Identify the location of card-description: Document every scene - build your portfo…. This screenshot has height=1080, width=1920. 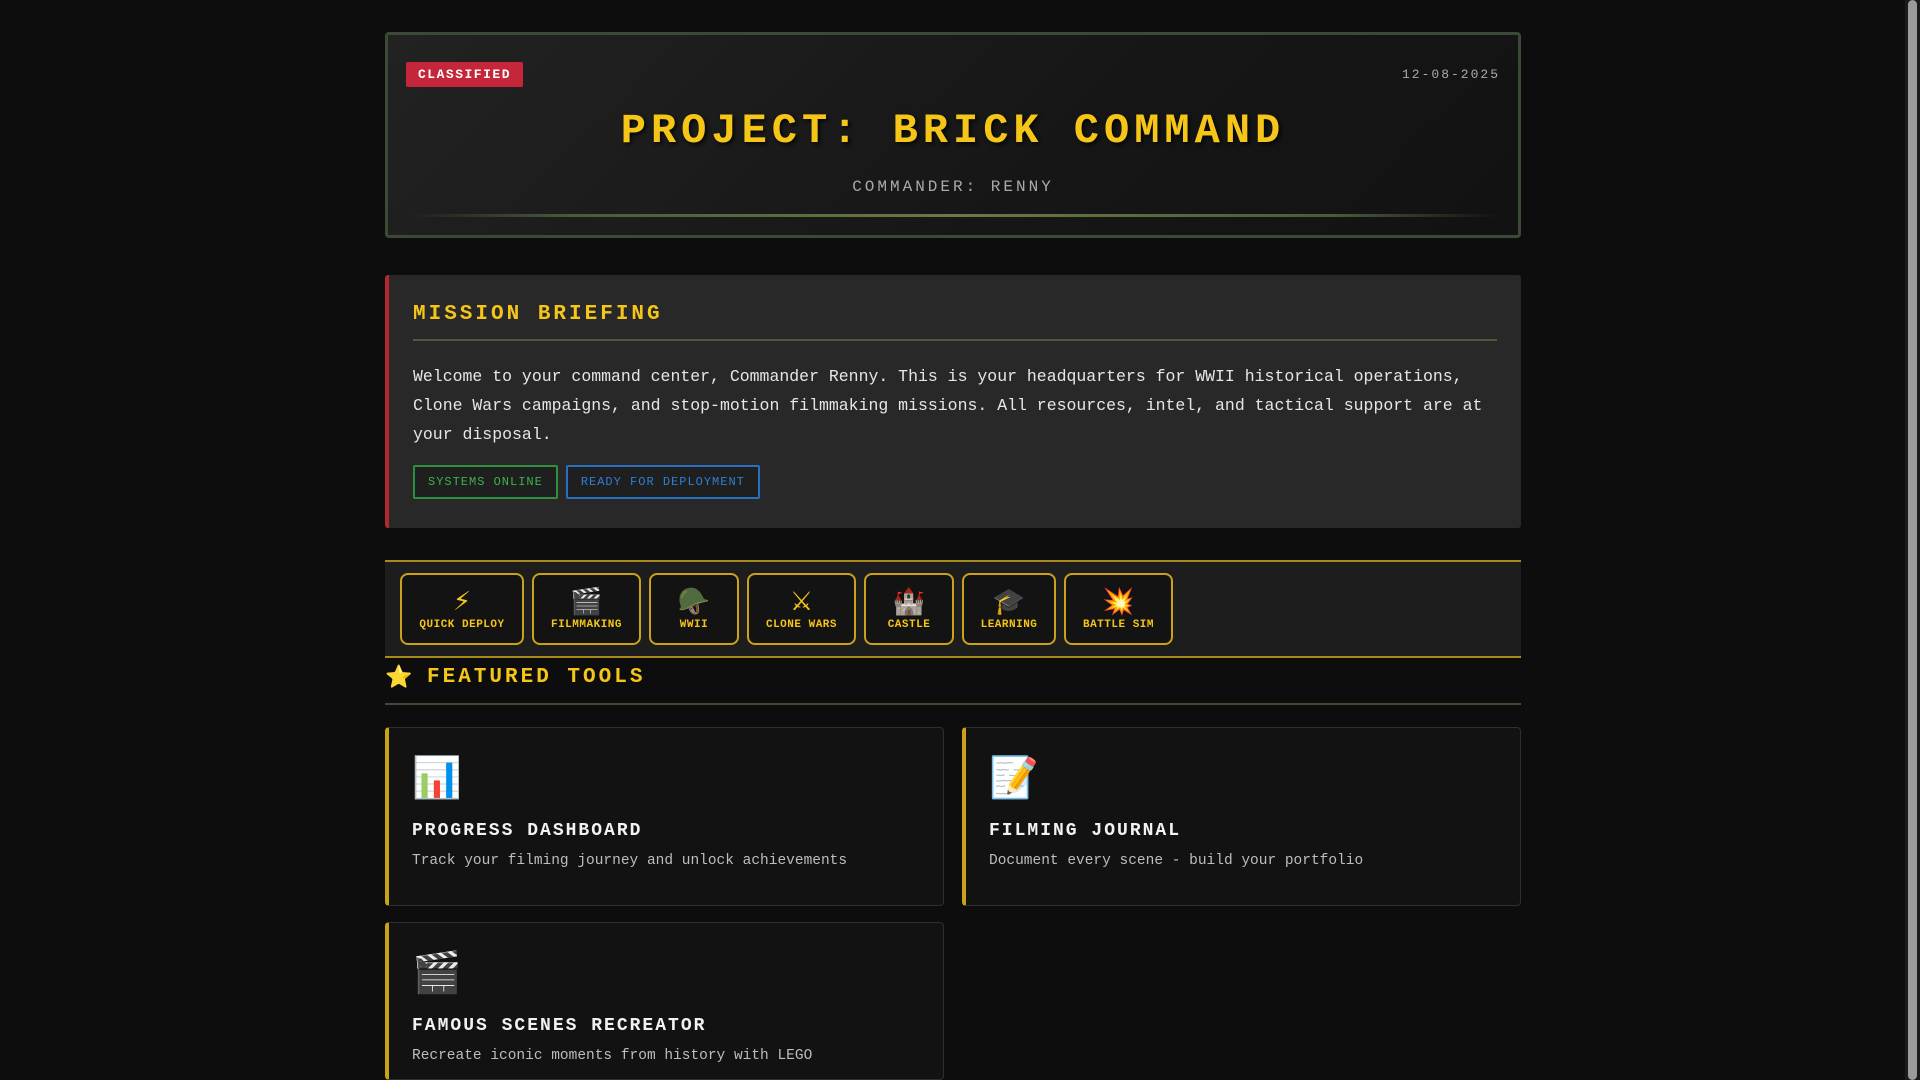
(1176, 861).